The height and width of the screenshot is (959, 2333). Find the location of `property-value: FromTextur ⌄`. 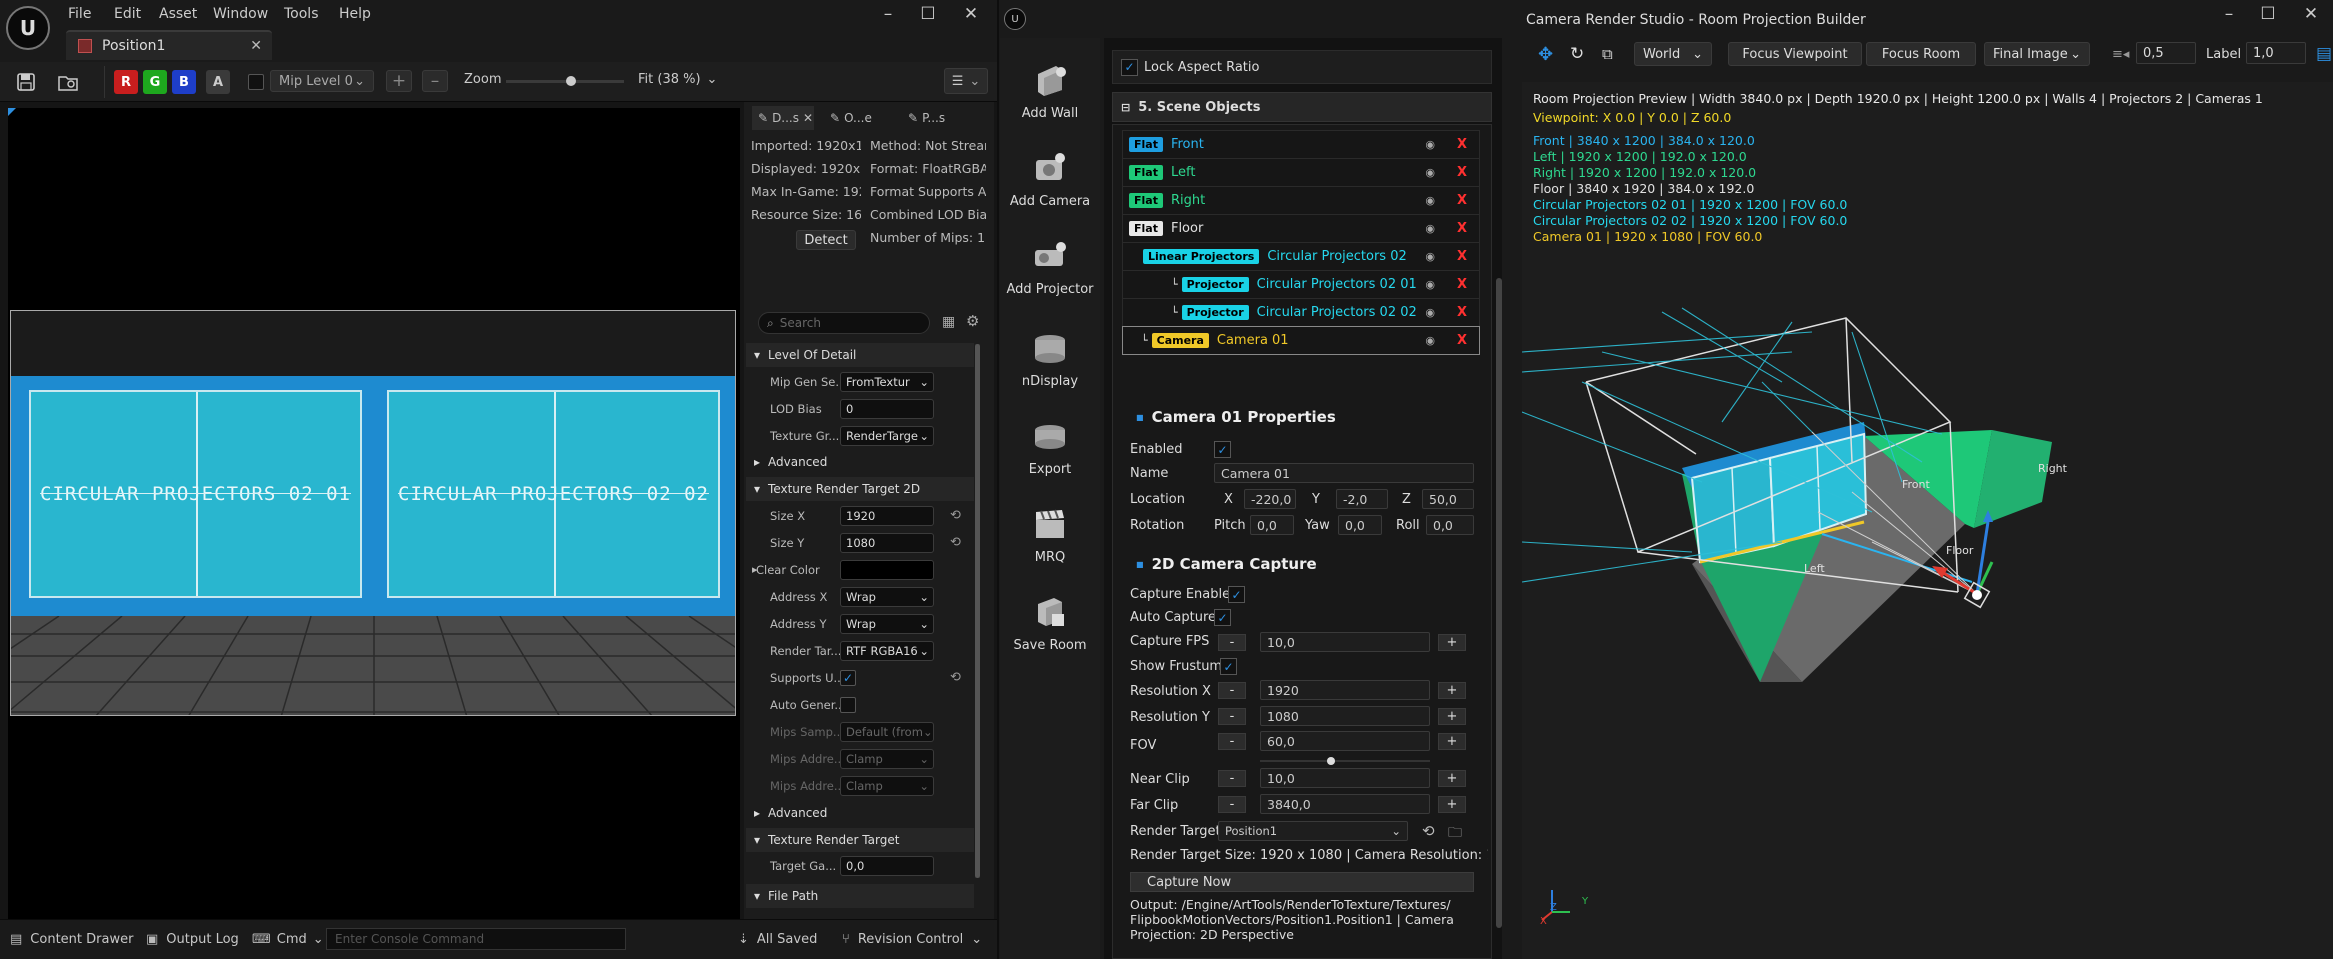

property-value: FromTextur ⌄ is located at coordinates (887, 382).